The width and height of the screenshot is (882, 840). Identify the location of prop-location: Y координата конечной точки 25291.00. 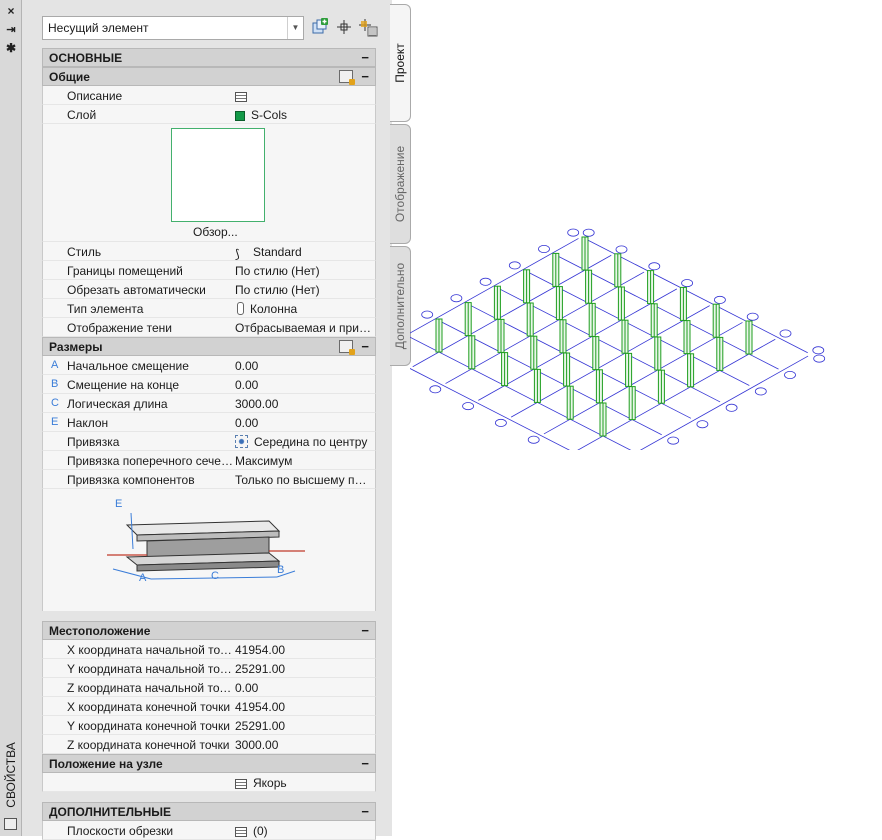
(209, 725).